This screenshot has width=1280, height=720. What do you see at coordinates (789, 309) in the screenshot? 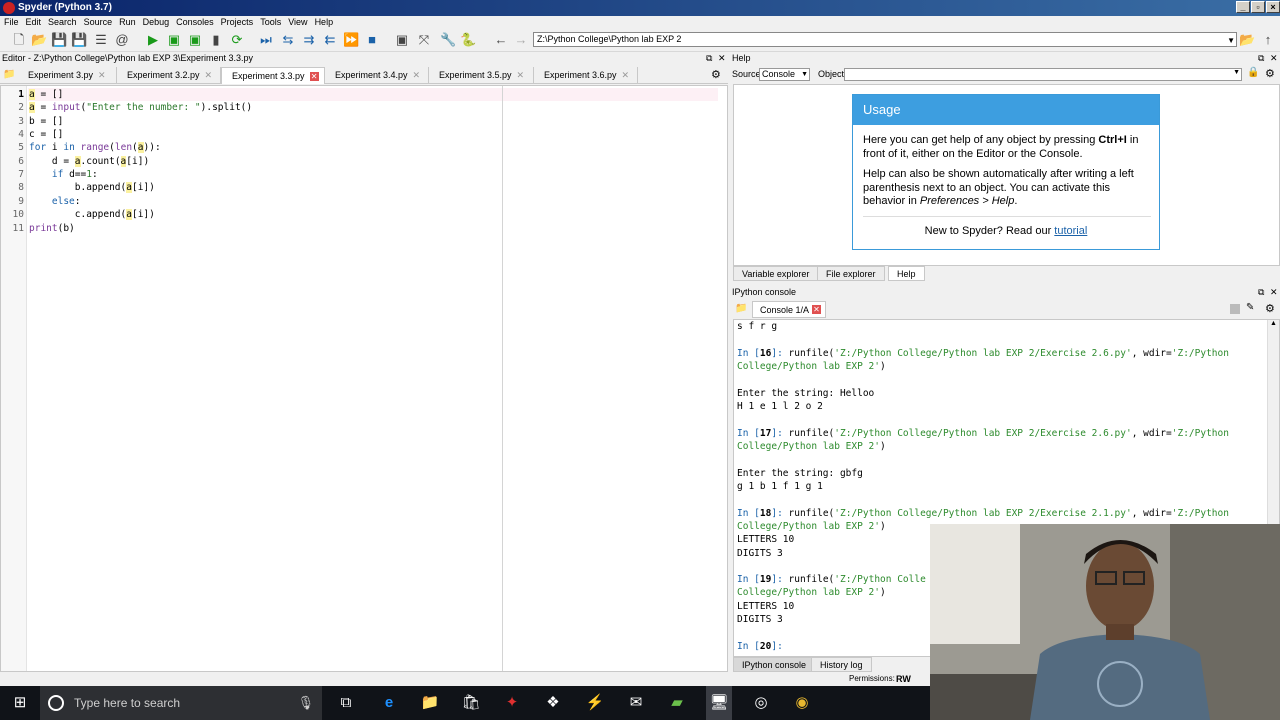
I see `tab-console-1a: Console 1/A ✕` at bounding box center [789, 309].